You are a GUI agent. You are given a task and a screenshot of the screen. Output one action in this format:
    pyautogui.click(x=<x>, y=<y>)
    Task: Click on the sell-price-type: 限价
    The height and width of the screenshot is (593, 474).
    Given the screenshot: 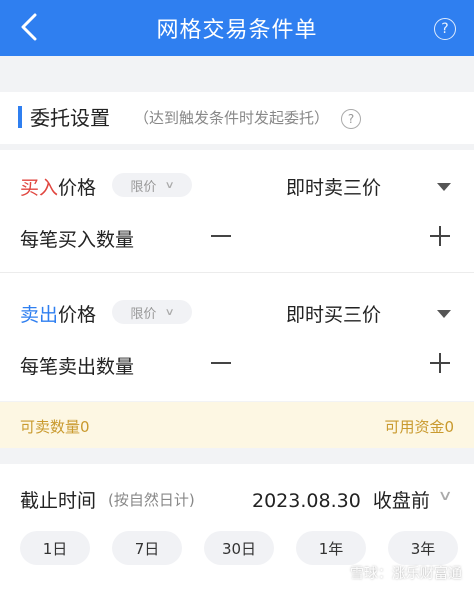 What is the action you would take?
    pyautogui.click(x=143, y=314)
    